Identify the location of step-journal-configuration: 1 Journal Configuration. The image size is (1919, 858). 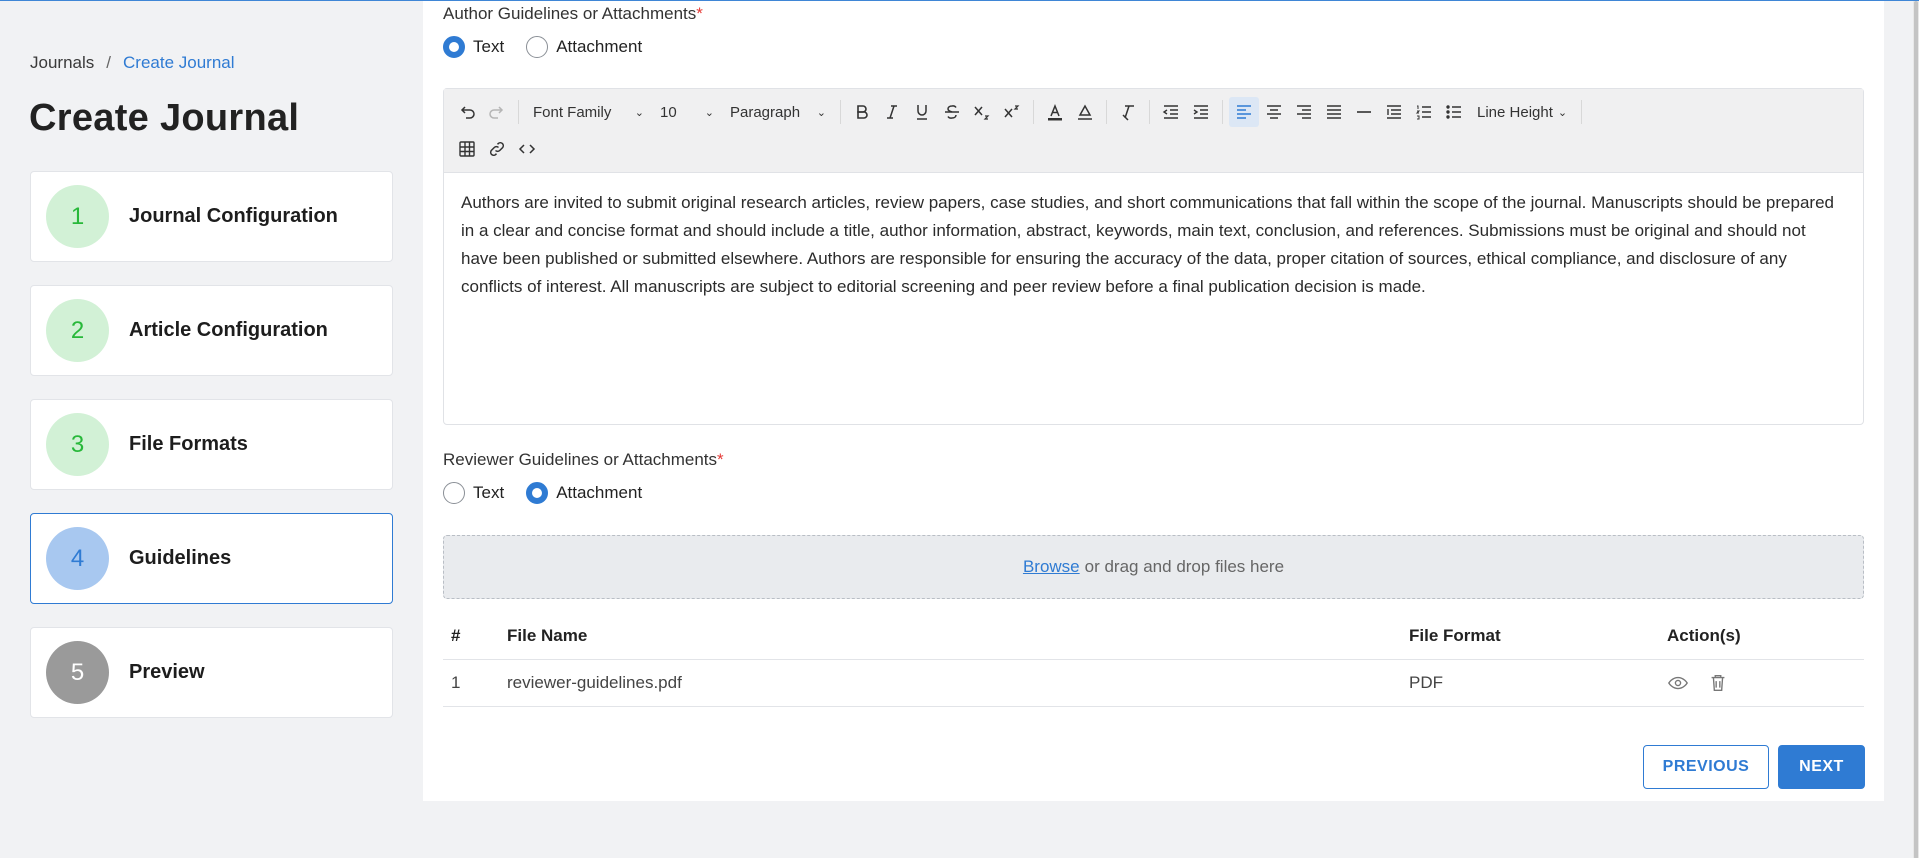
(211, 216).